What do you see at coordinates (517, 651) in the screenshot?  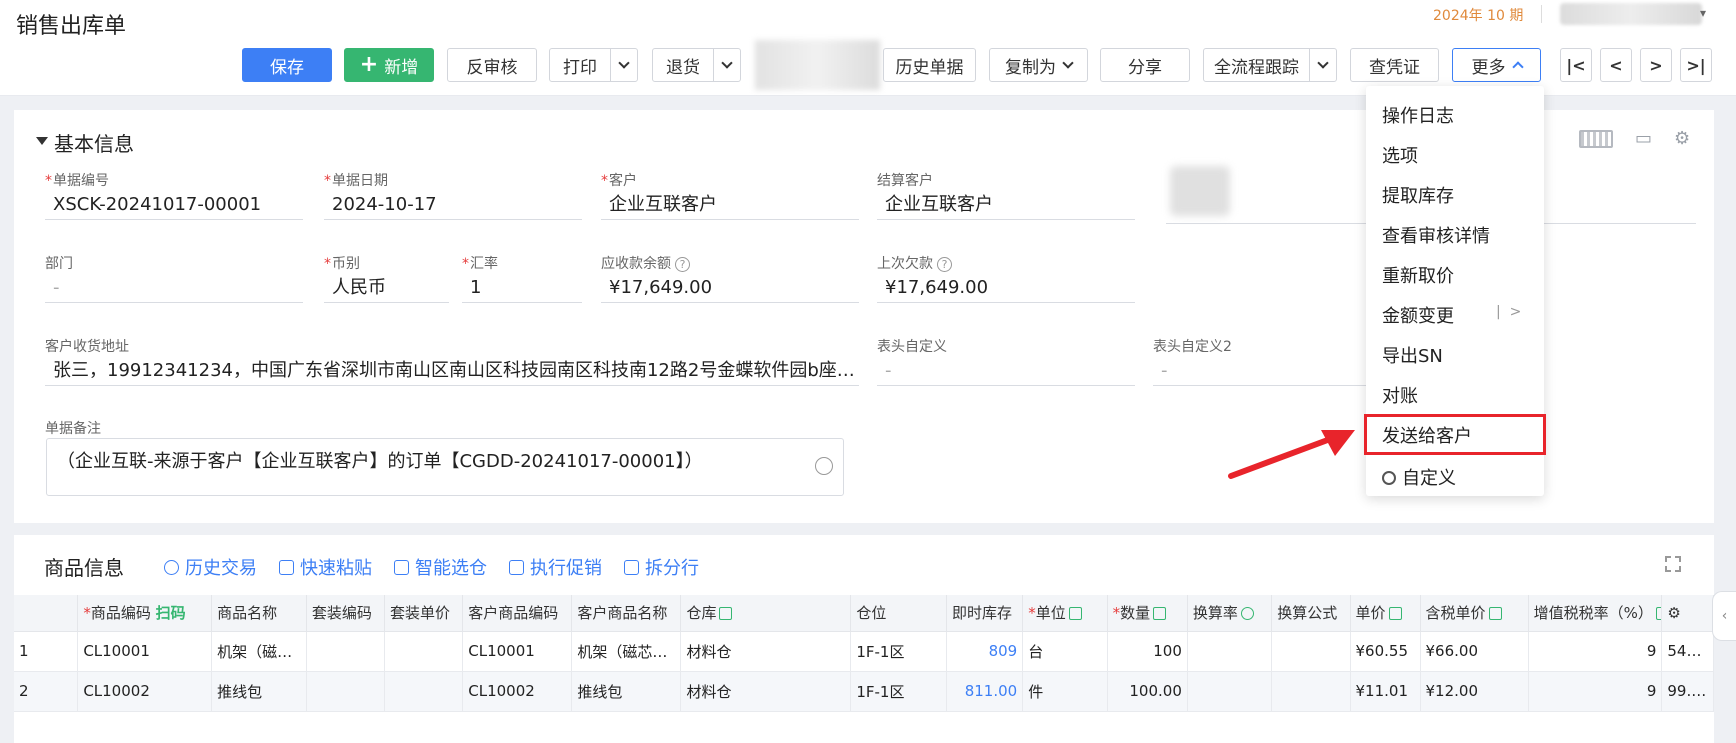 I see `cell-cust-sku: CL10001` at bounding box center [517, 651].